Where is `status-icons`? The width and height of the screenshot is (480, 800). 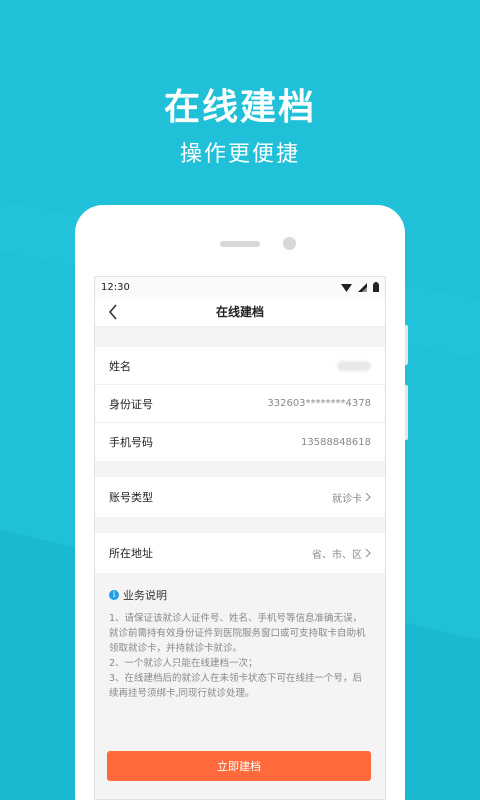 status-icons is located at coordinates (360, 287).